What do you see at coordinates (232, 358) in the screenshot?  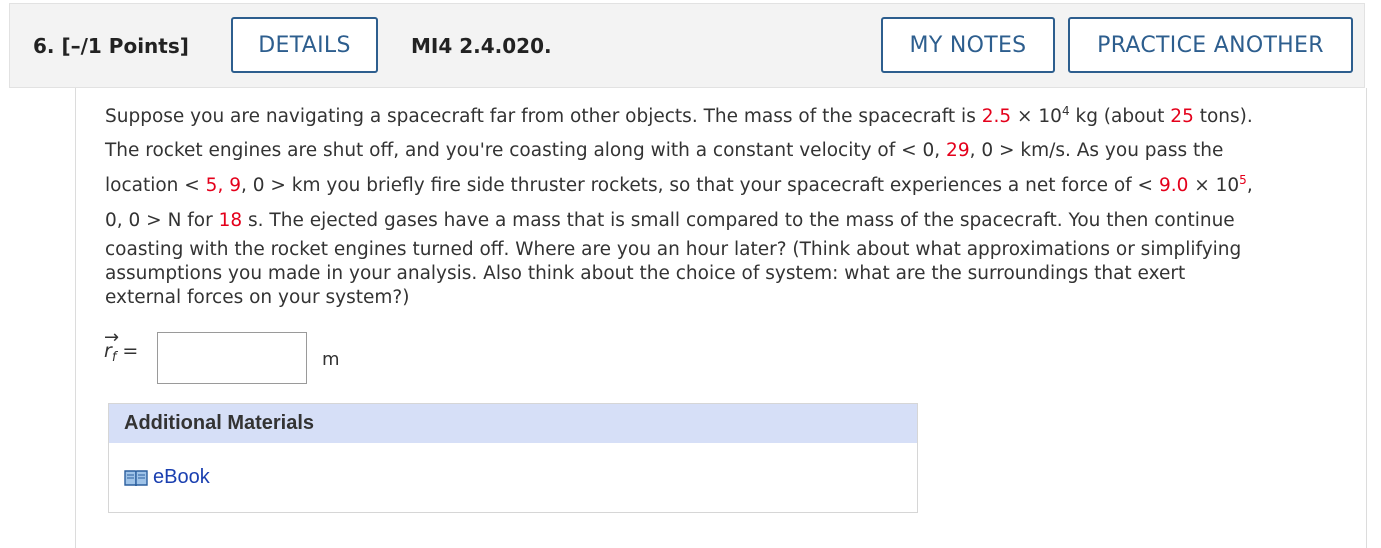 I see `answer-input` at bounding box center [232, 358].